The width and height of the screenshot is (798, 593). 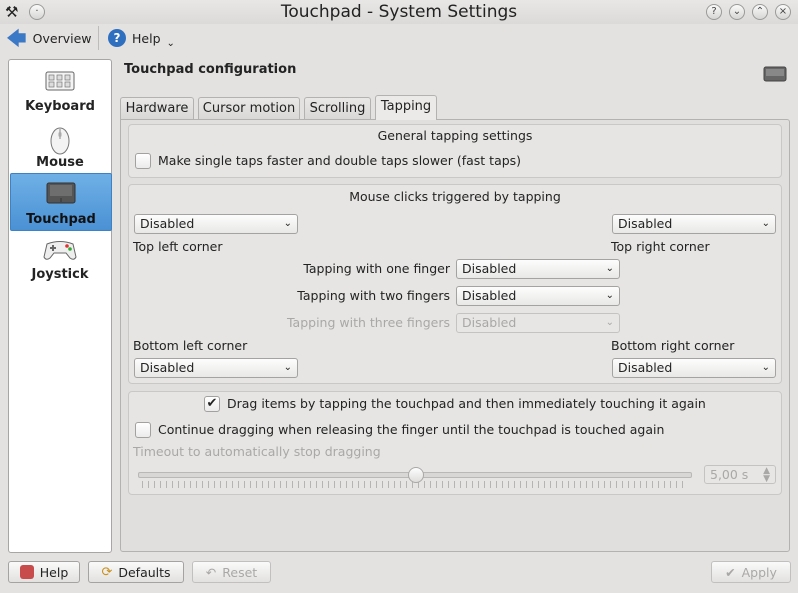 I want to click on sidebar-item-joystick: Joystick, so click(x=60, y=257).